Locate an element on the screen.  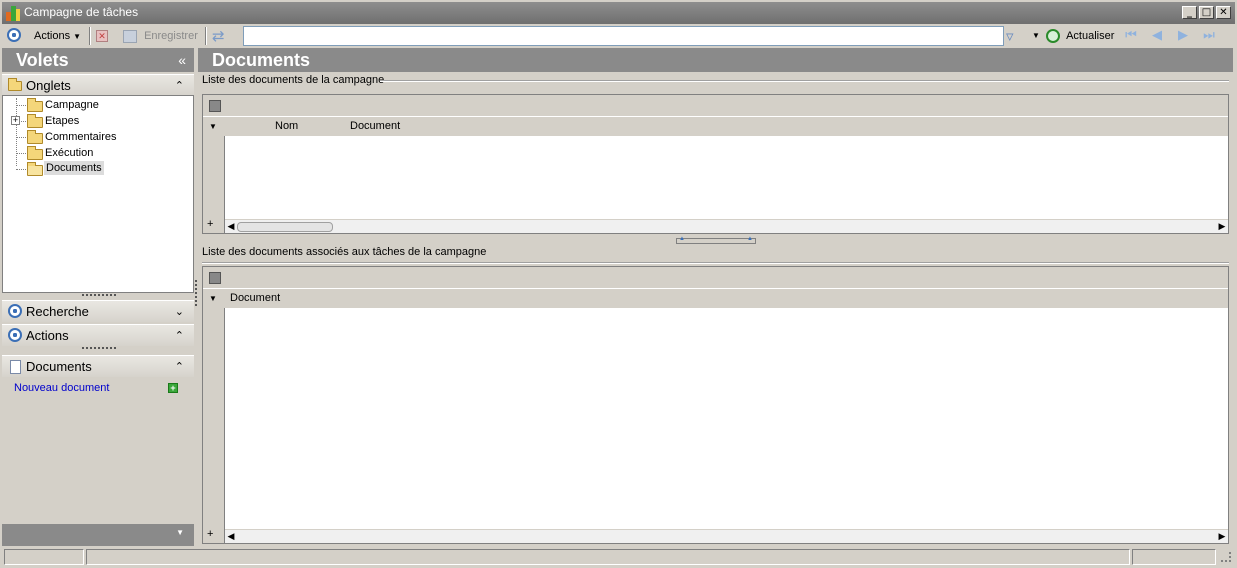
page-header: Documents is located at coordinates (715, 60).